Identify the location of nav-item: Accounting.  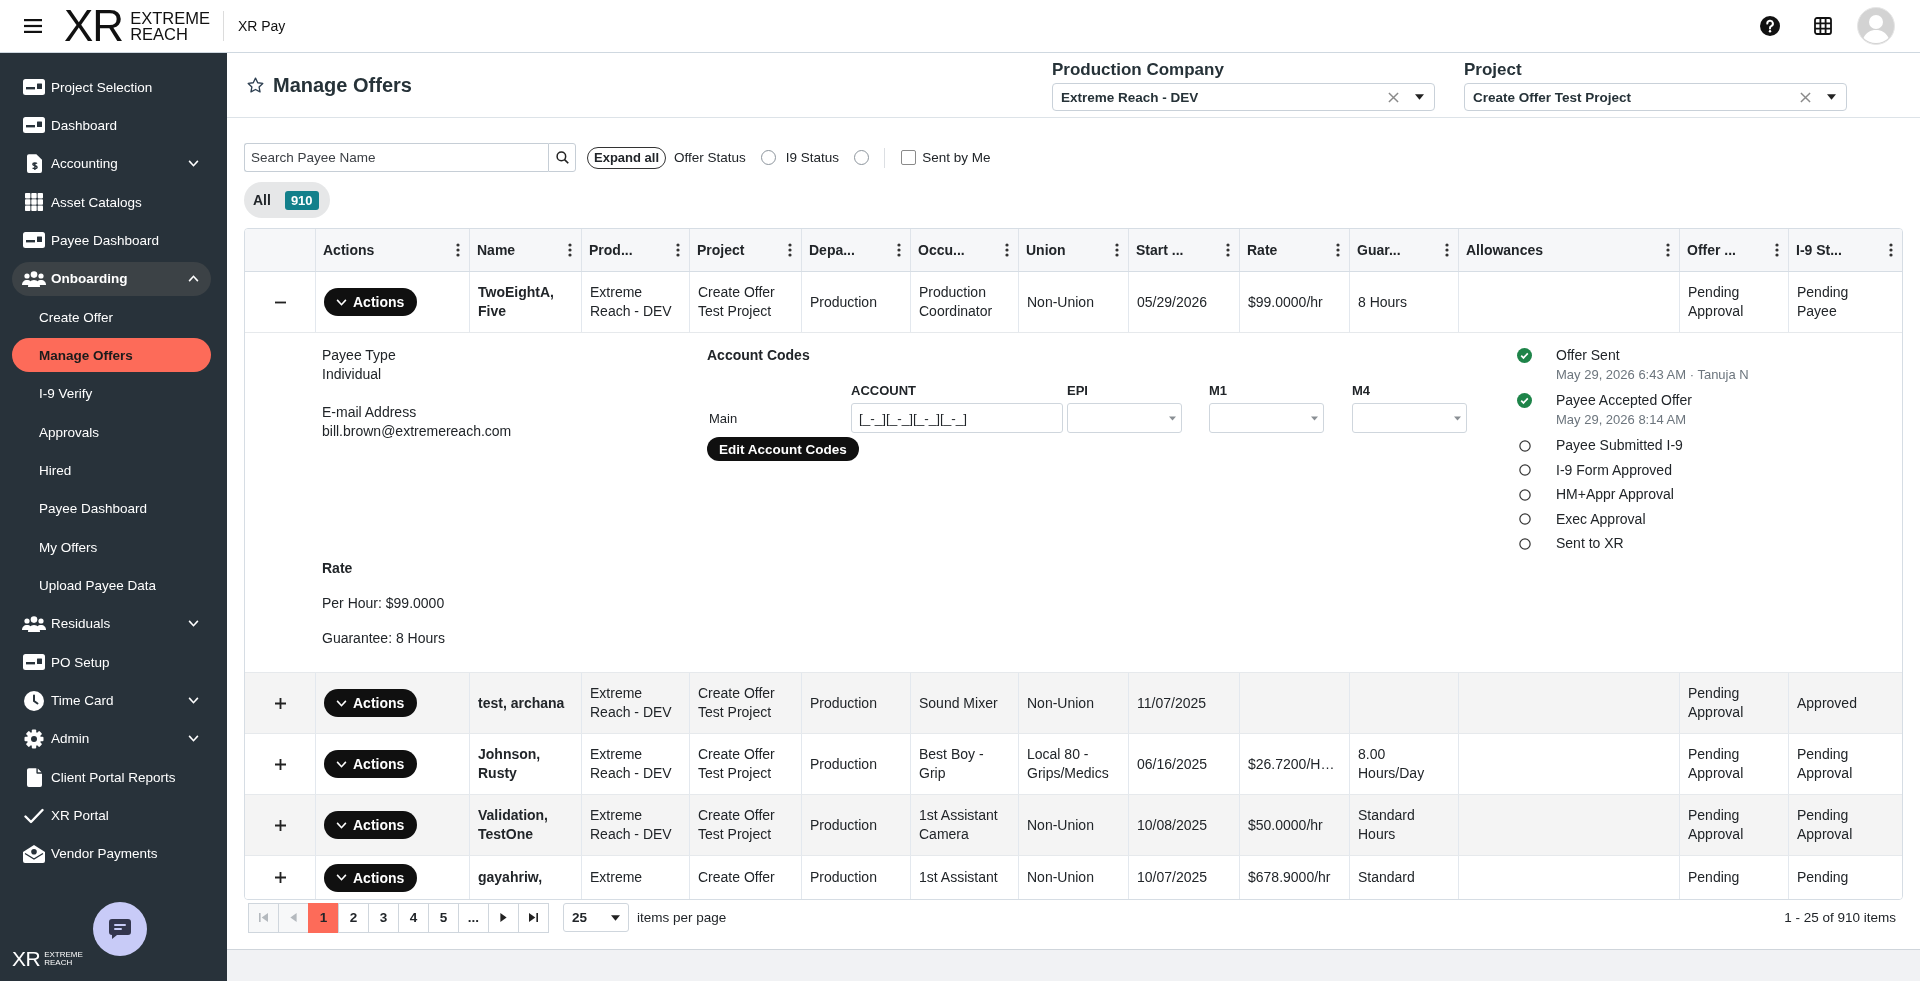
(111, 163).